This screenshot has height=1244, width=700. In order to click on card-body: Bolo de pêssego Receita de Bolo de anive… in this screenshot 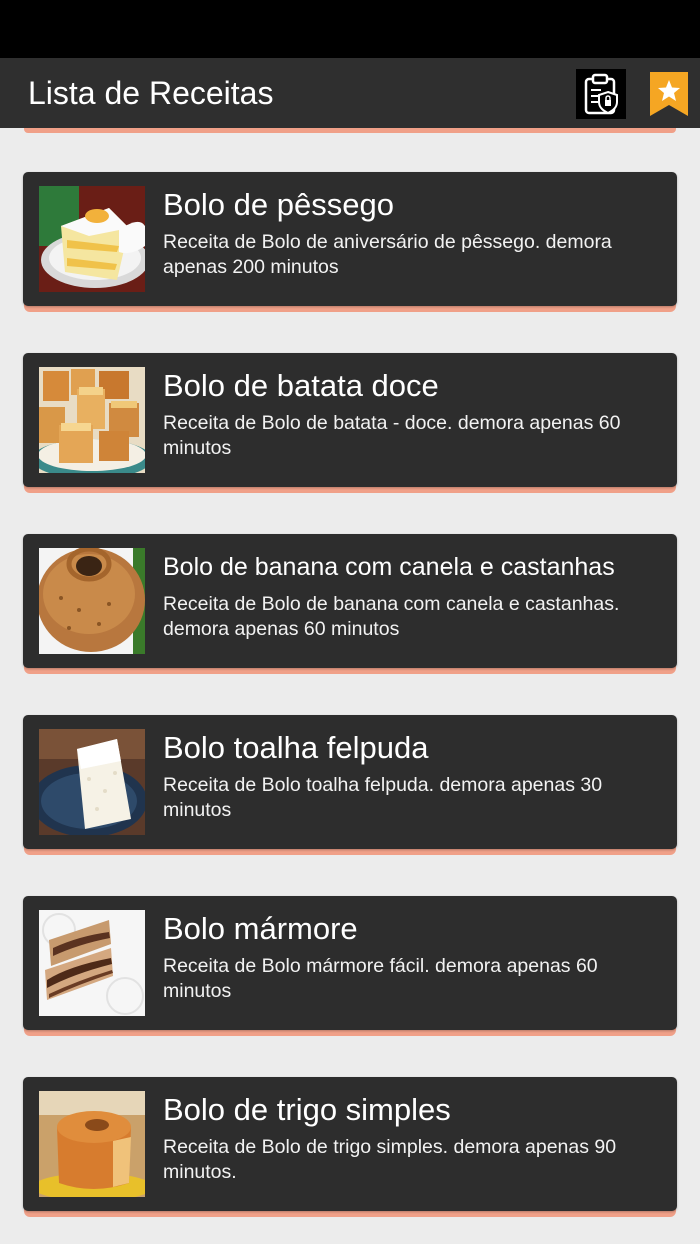, I will do `click(350, 239)`.